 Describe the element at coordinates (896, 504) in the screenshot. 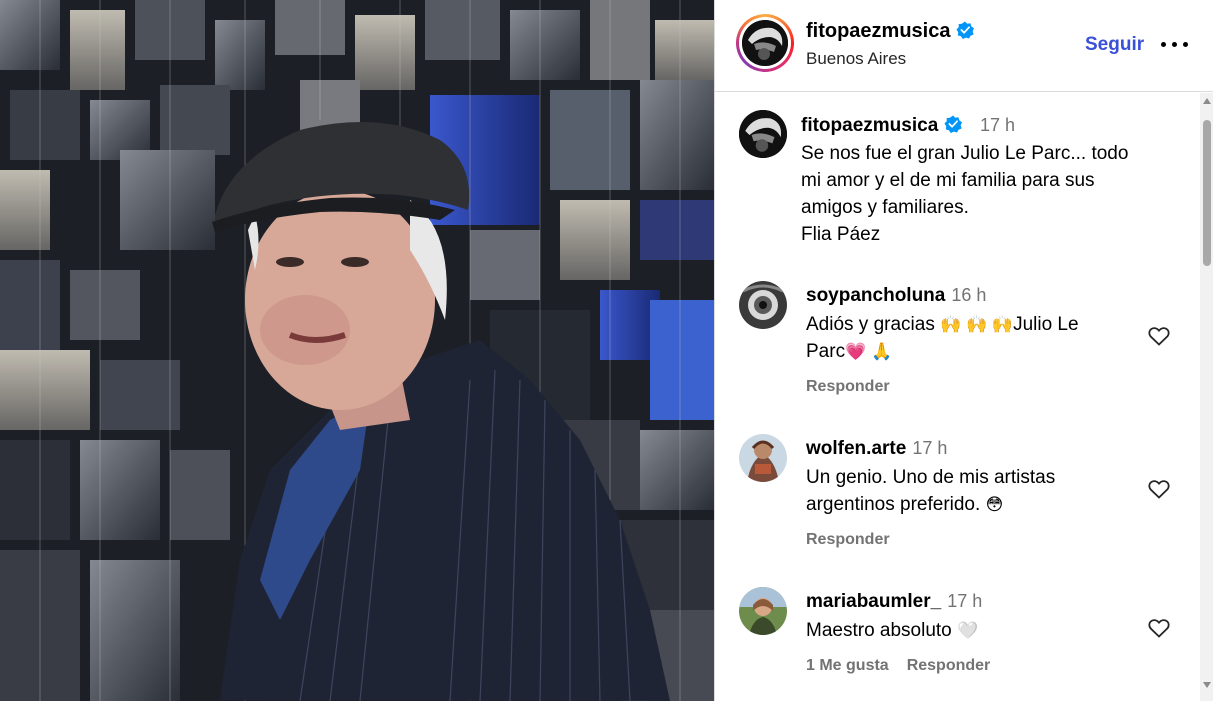

I see `comment-text-part: argentinos preferido.` at that location.